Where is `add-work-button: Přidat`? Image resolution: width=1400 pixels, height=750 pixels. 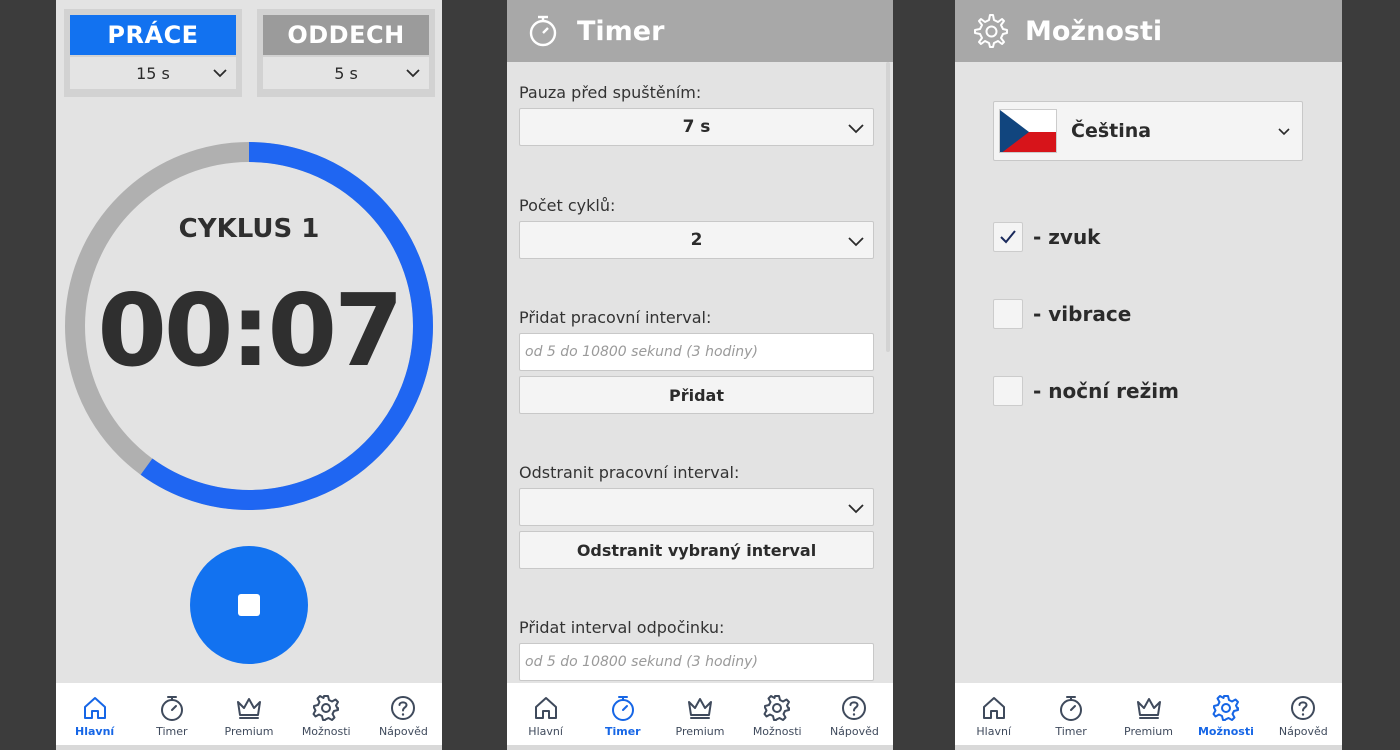 add-work-button: Přidat is located at coordinates (696, 395).